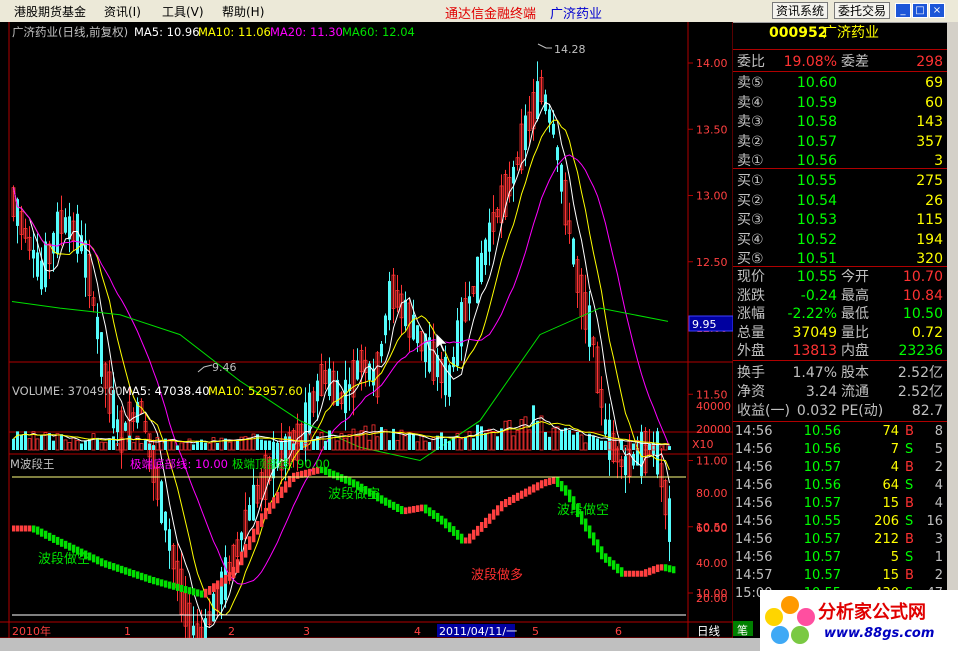 The height and width of the screenshot is (651, 958). What do you see at coordinates (708, 631) in the screenshot?
I see `period-selector: 日线` at bounding box center [708, 631].